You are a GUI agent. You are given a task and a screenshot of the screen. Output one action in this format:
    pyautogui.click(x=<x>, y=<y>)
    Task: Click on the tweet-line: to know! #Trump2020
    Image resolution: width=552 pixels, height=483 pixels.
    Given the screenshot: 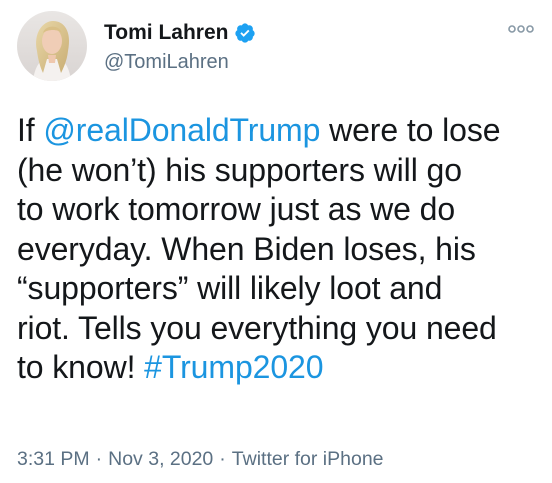 What is the action you would take?
    pyautogui.click(x=282, y=368)
    